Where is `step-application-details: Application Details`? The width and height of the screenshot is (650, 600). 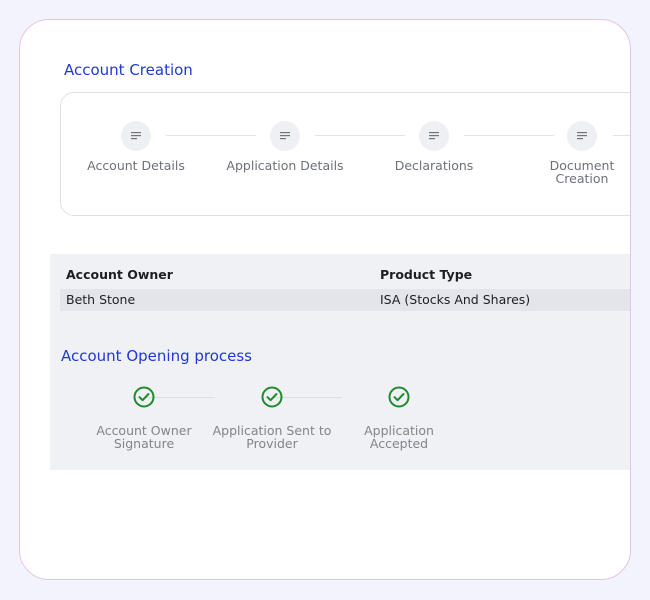
step-application-details: Application Details is located at coordinates (285, 155).